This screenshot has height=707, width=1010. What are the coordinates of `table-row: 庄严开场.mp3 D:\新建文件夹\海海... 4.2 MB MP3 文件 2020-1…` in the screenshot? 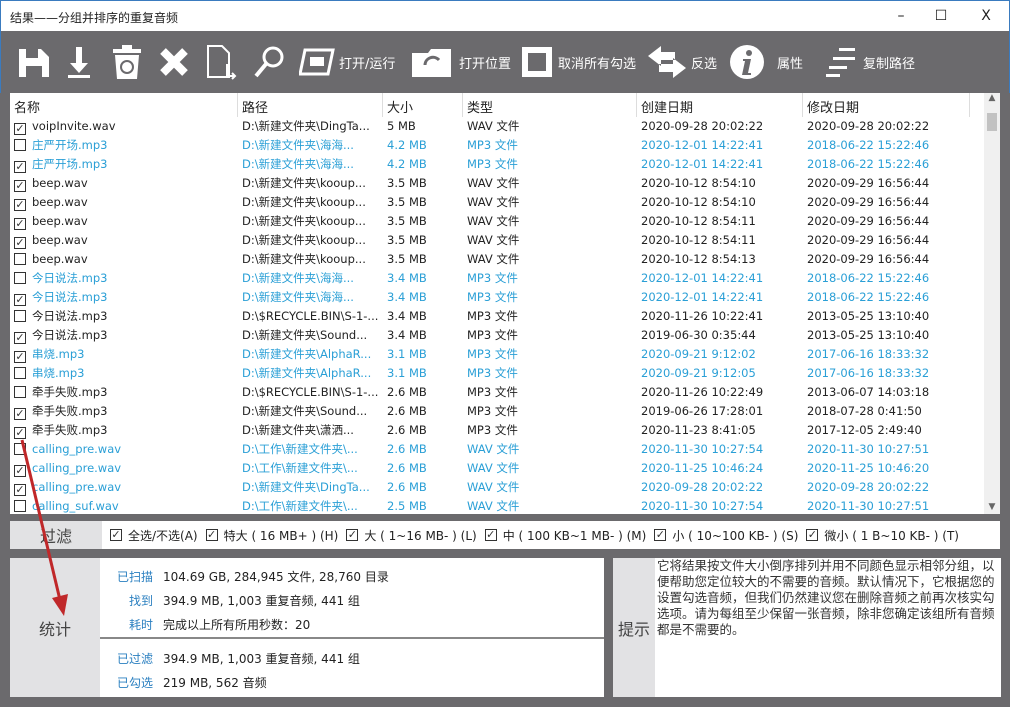 It's located at (497, 145).